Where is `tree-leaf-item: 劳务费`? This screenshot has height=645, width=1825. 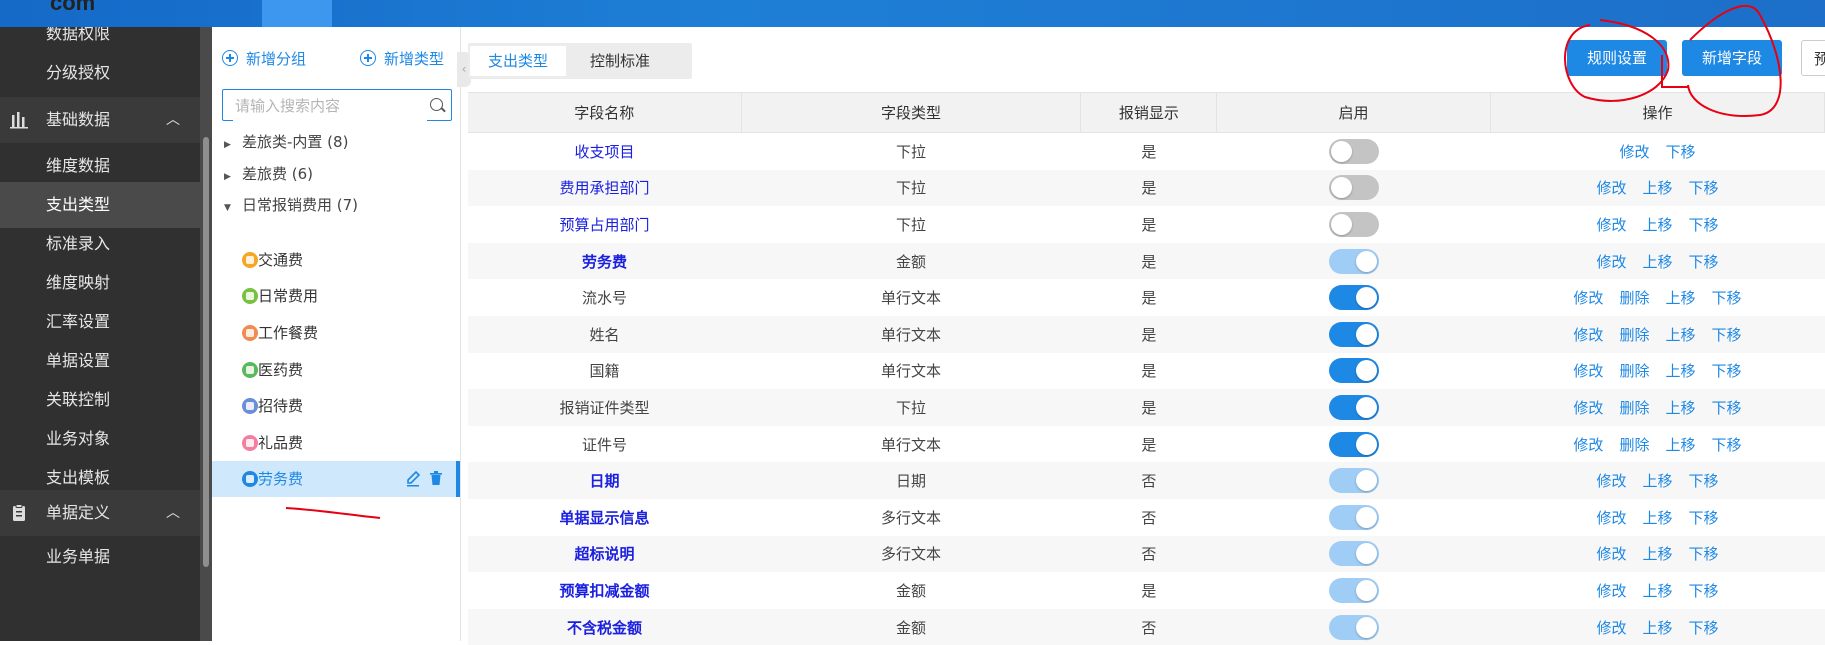
tree-leaf-item: 劳务费 is located at coordinates (336, 479).